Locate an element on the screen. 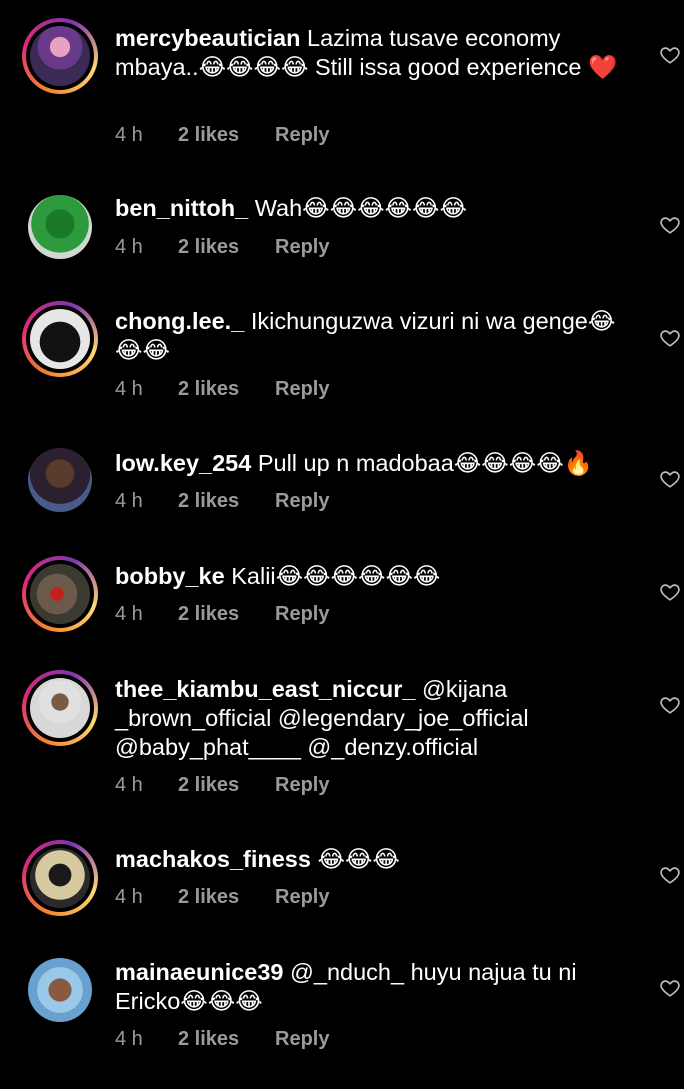 This screenshot has height=1089, width=684. comment-username: low.key_254 is located at coordinates (183, 463).